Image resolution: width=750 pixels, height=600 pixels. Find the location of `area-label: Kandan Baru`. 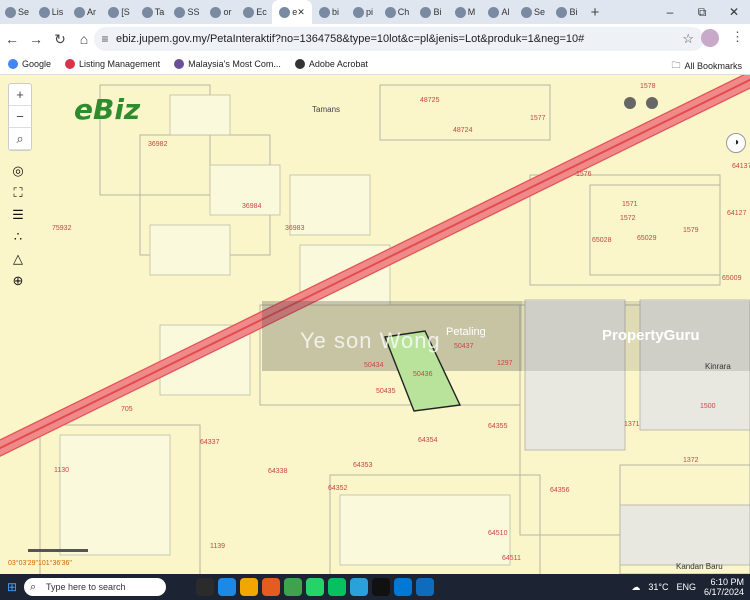

area-label: Kandan Baru is located at coordinates (699, 566).